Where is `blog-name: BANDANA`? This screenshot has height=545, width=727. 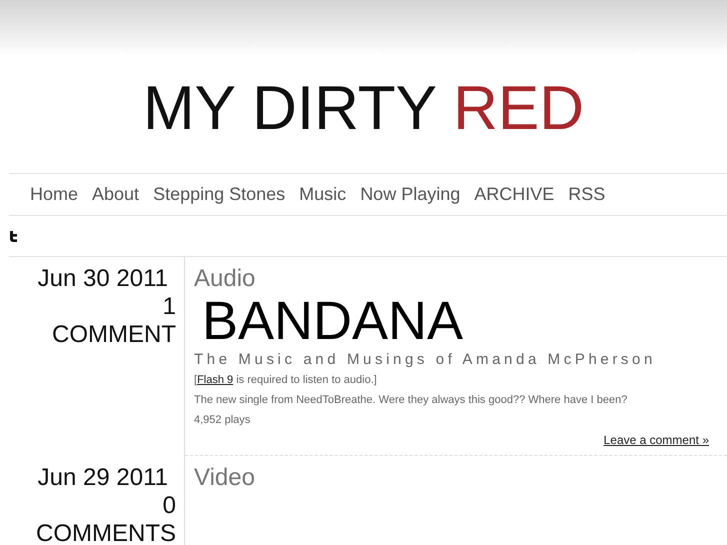 blog-name: BANDANA is located at coordinates (333, 321).